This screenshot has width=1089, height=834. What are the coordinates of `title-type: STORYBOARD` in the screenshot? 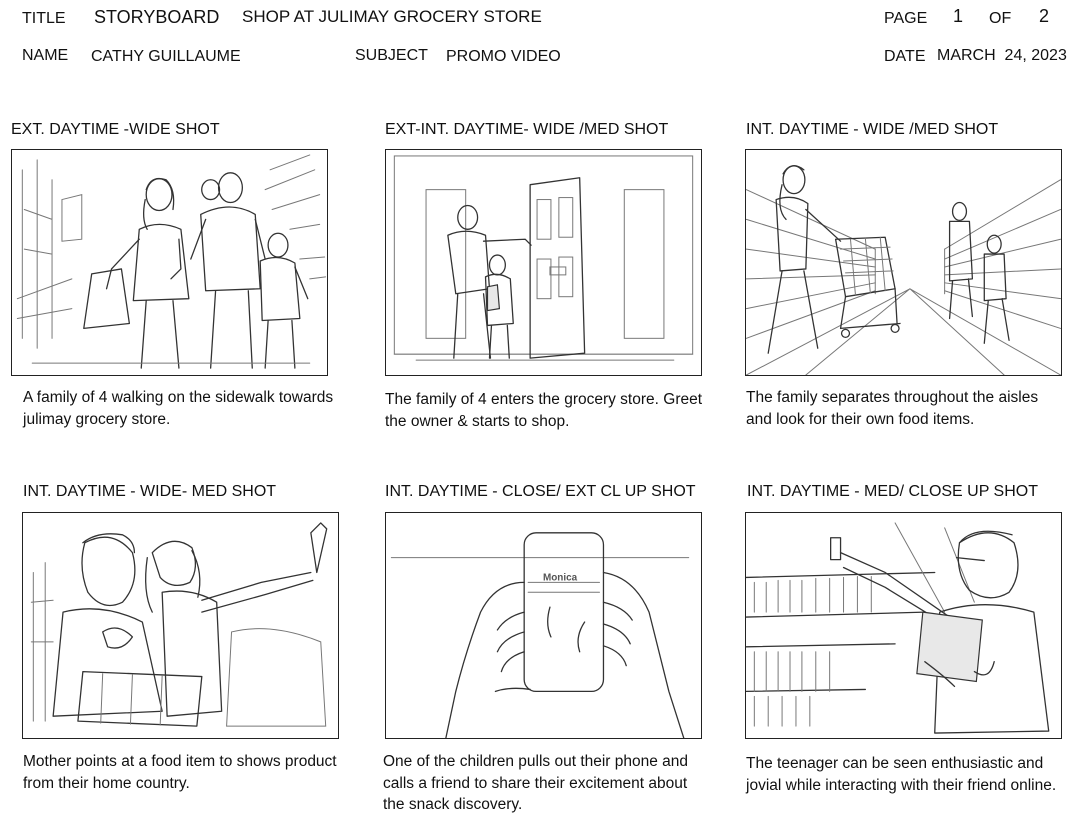 It's located at (157, 17).